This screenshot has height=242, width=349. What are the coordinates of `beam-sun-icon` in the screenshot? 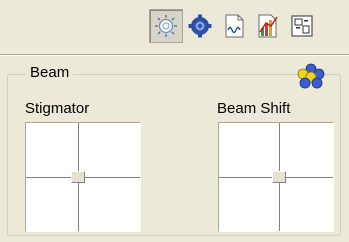 It's located at (166, 26).